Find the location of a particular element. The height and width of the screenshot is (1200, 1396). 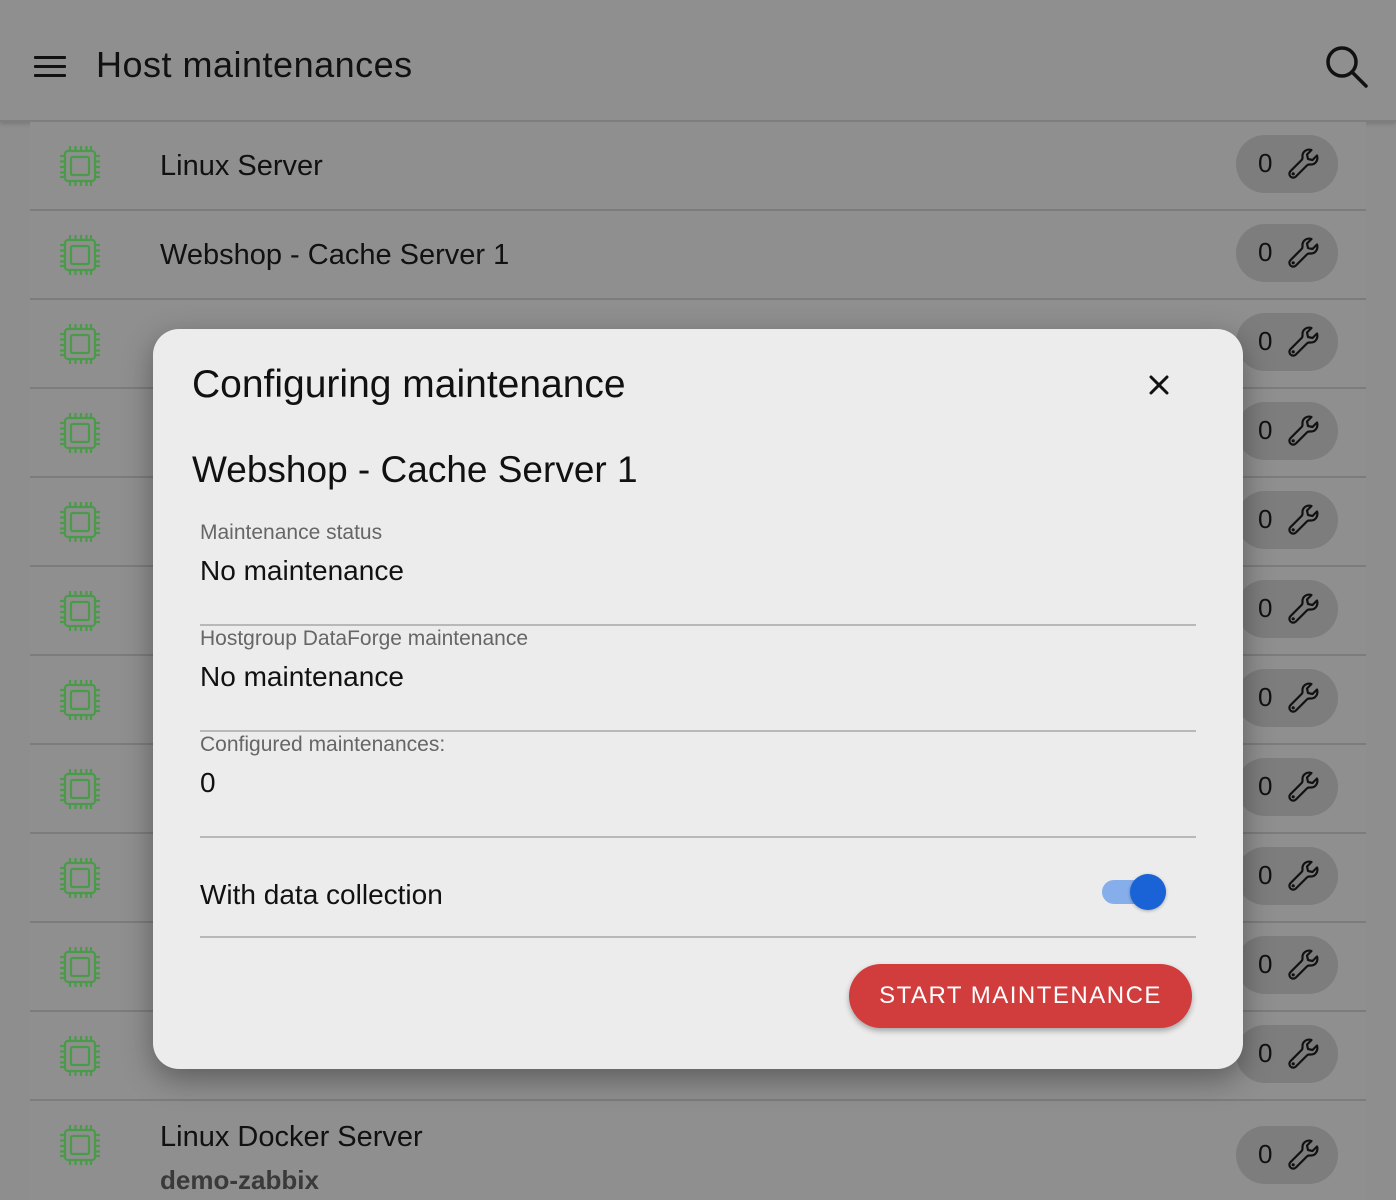

data-collection-label: With data collection is located at coordinates (321, 894).